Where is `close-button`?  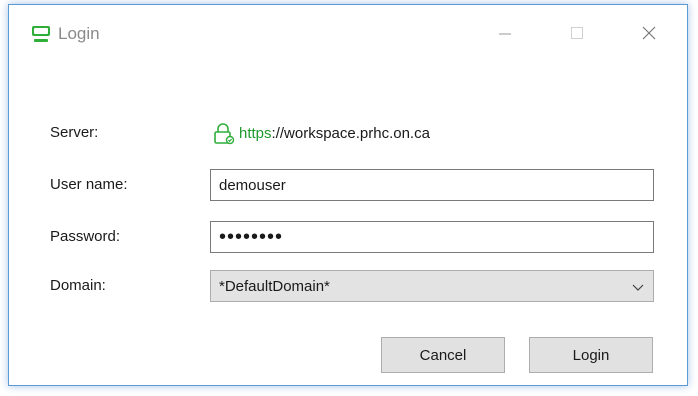
close-button is located at coordinates (649, 33).